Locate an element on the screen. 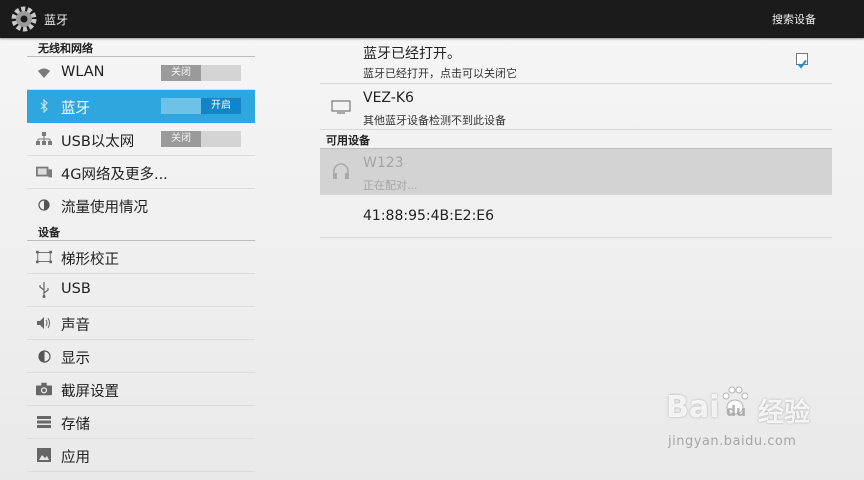  ethernet-icon is located at coordinates (44, 139).